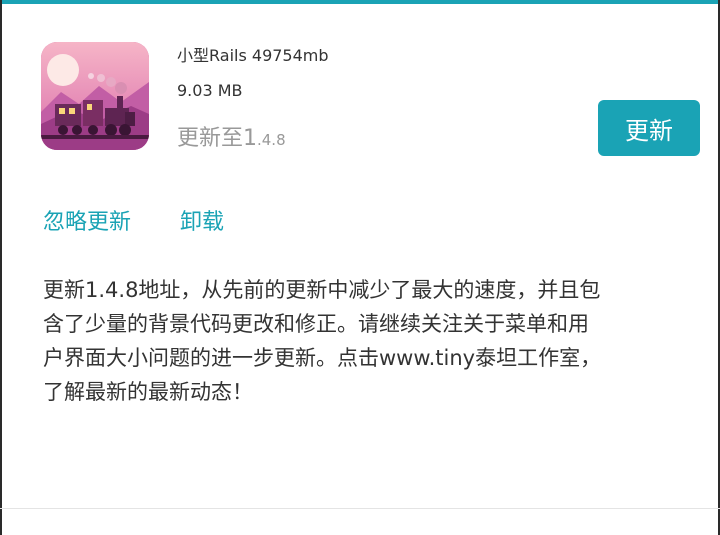 The width and height of the screenshot is (720, 535). Describe the element at coordinates (217, 138) in the screenshot. I see `update-version-prefix: 更新至1` at that location.